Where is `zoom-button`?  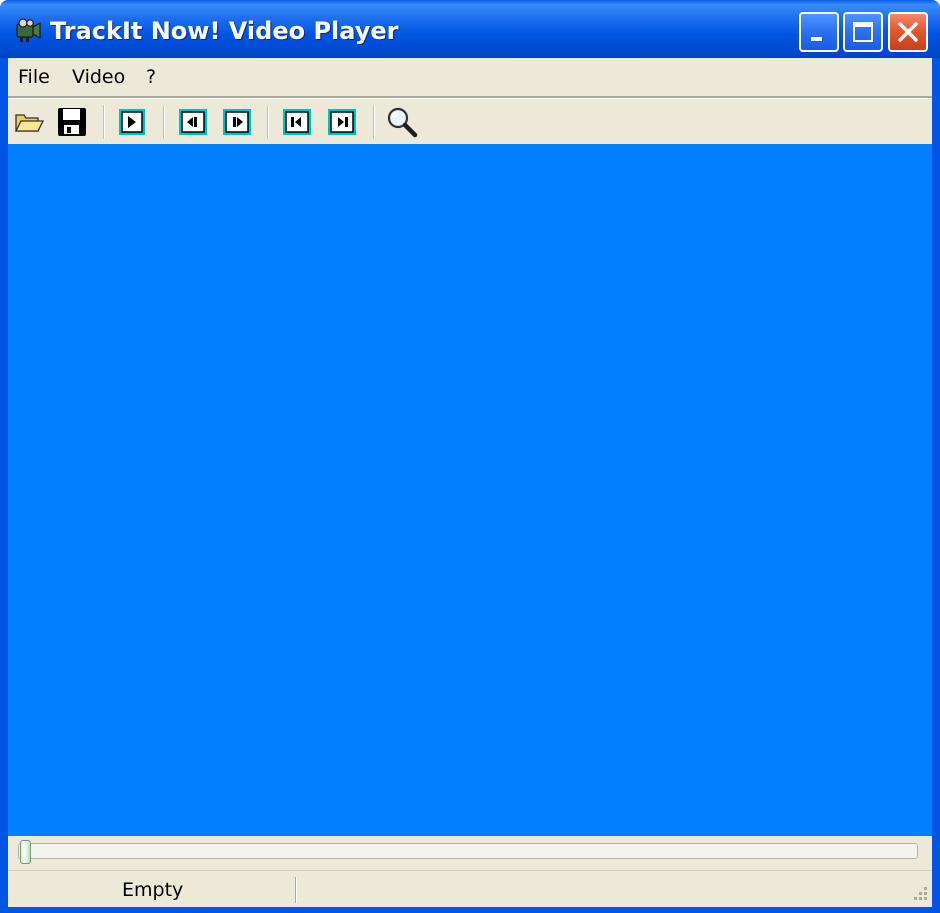
zoom-button is located at coordinates (402, 122).